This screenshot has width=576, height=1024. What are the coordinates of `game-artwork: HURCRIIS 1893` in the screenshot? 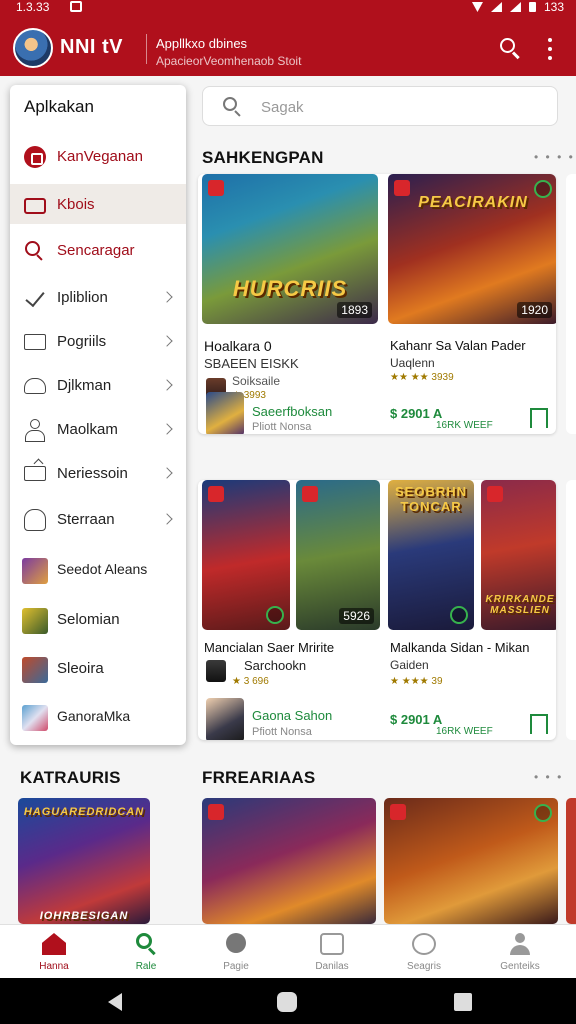 It's located at (290, 249).